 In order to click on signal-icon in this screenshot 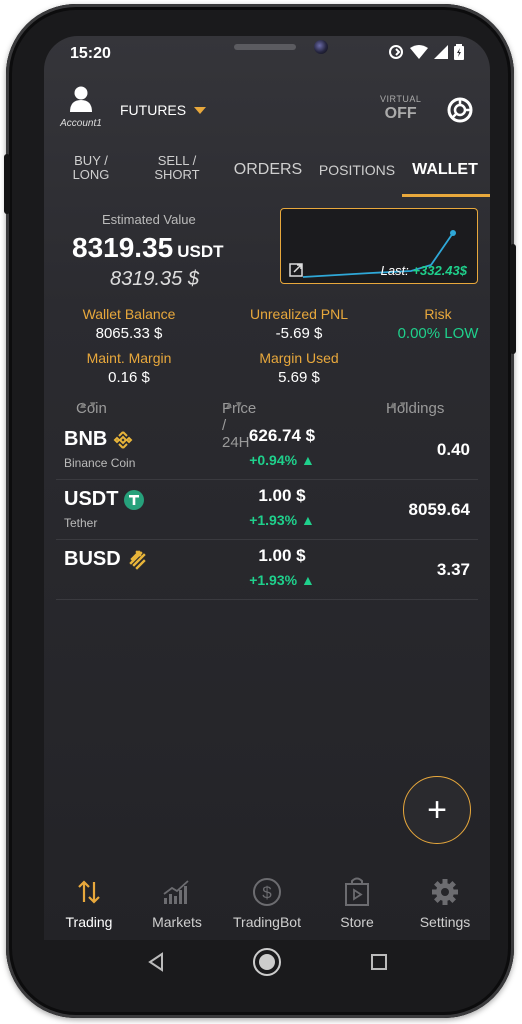, I will do `click(441, 52)`.